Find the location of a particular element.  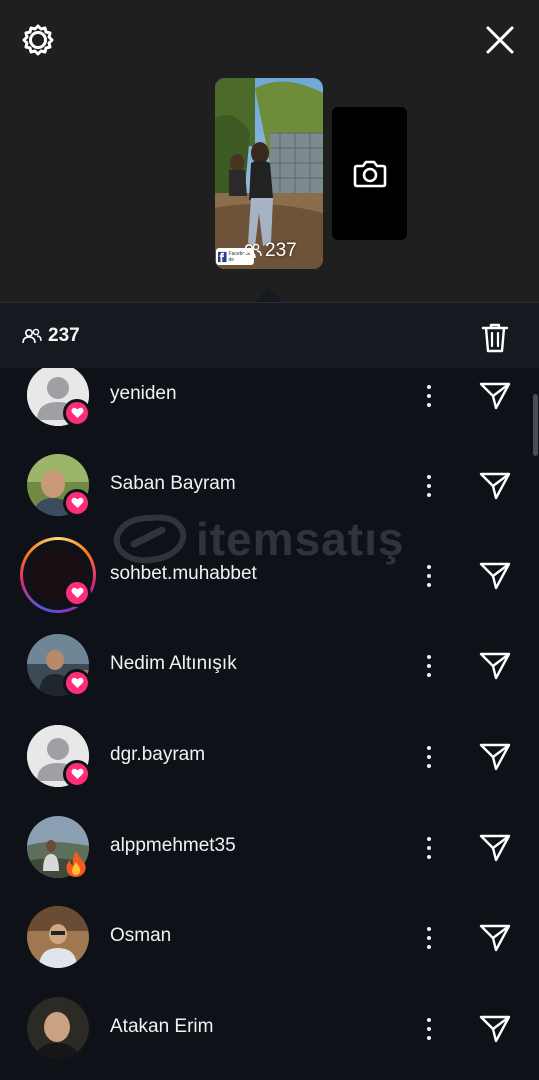

scrollbar is located at coordinates (535, 425).